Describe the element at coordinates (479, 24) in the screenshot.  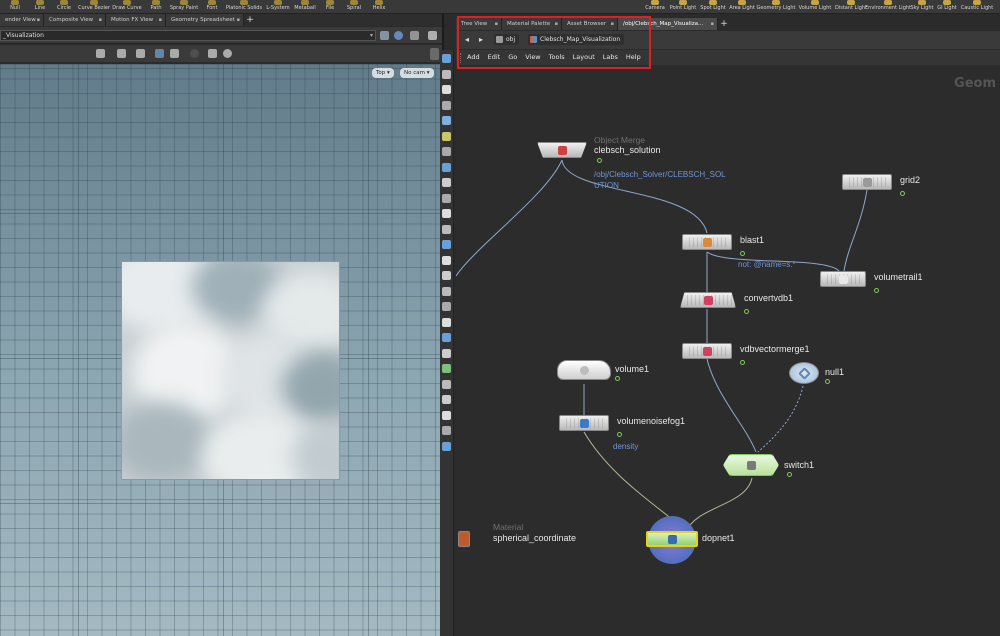
I see `tab-tree-view: Tree View ▪` at that location.